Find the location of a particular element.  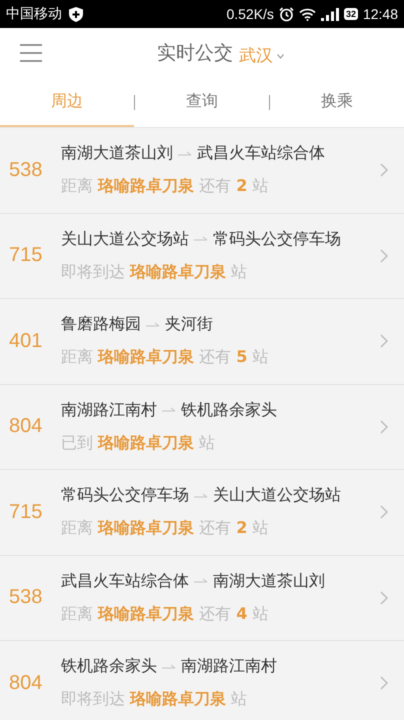

route-row: 538 武昌火车站综合体 南湖大道茶山刘 距离 珞喻路卓刀泉 还有 4 站 is located at coordinates (202, 598).